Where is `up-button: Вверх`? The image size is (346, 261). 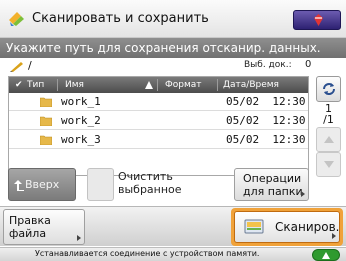
up-button: Вверх is located at coordinates (42, 184).